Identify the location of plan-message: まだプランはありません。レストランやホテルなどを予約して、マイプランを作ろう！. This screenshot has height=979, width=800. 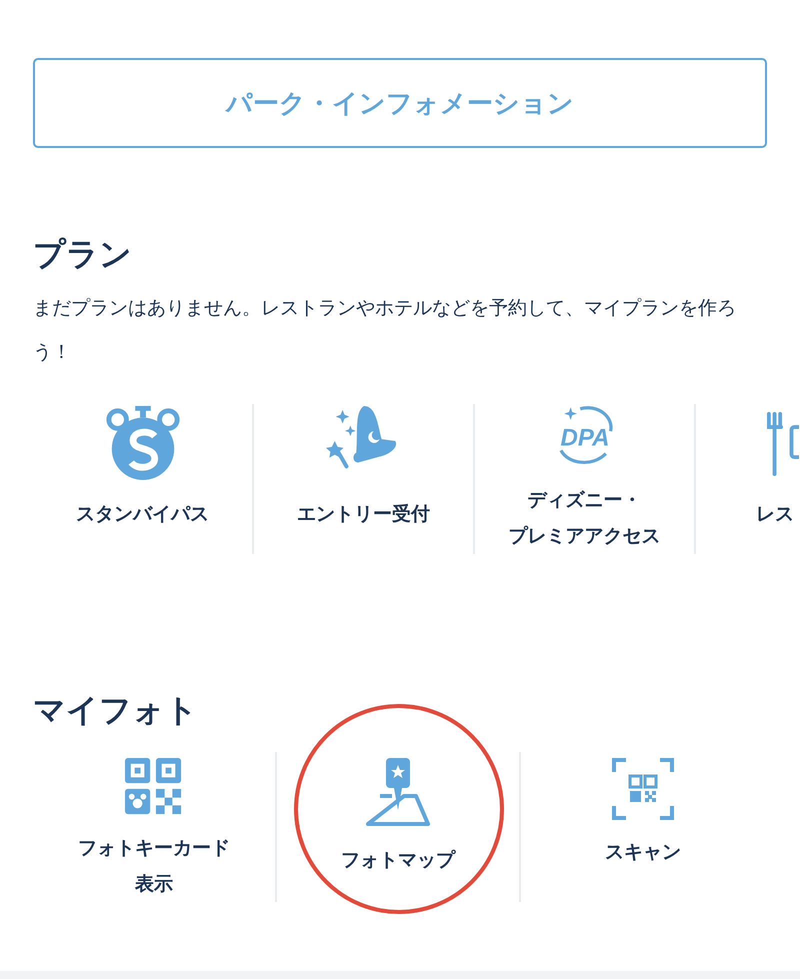
(385, 330).